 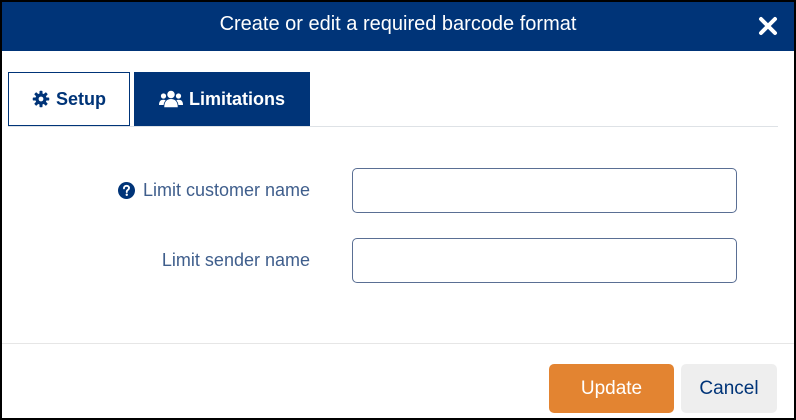 I want to click on footer-divider, so click(x=398, y=343).